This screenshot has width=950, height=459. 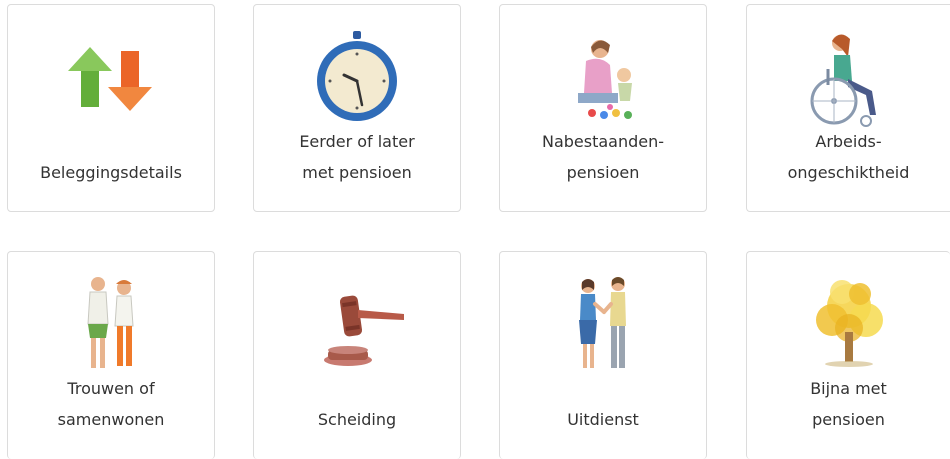 What do you see at coordinates (603, 326) in the screenshot?
I see `handshake-icon` at bounding box center [603, 326].